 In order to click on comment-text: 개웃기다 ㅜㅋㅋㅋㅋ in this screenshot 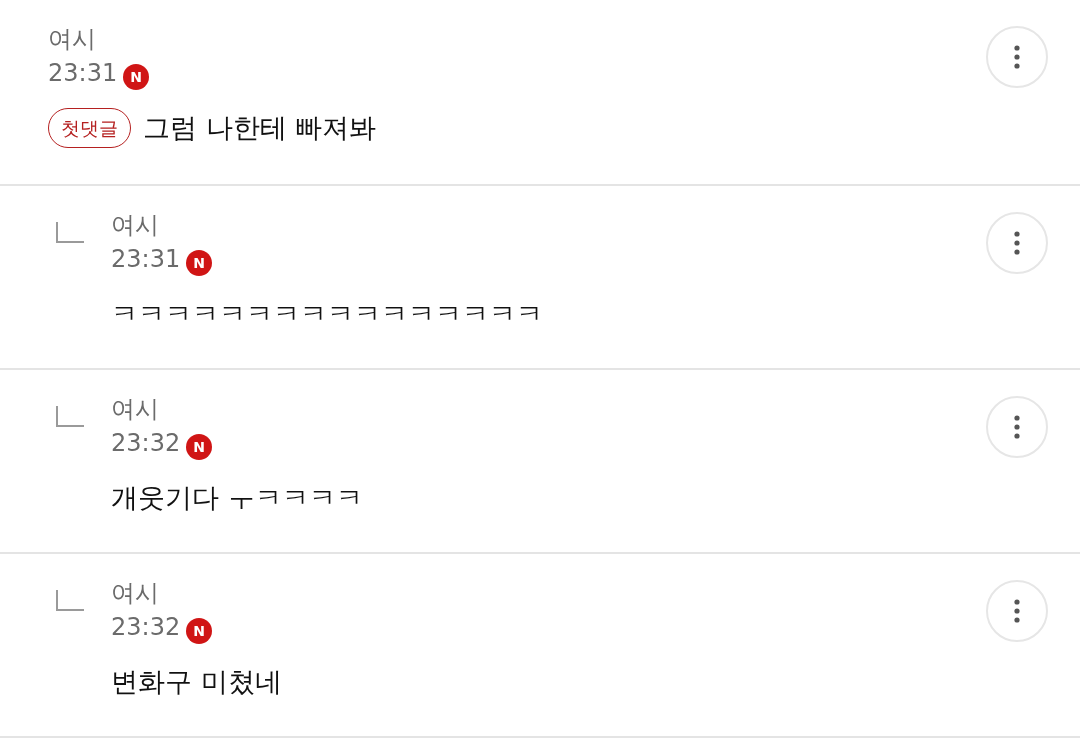, I will do `click(237, 498)`.